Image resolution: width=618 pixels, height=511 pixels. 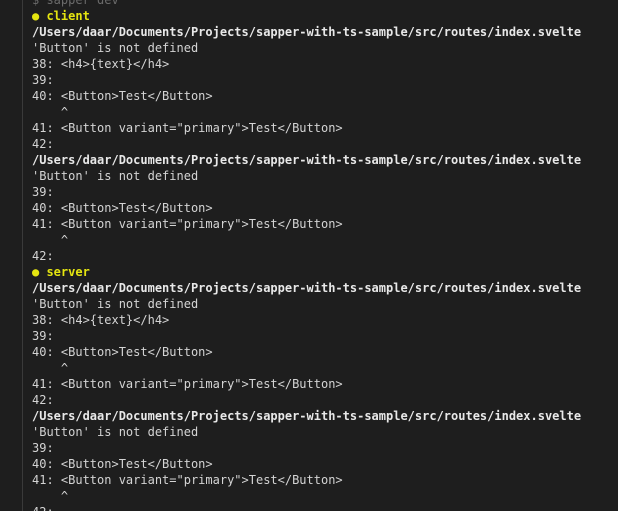 I want to click on terminal-line-dim: $ sapper dev, so click(x=75, y=3).